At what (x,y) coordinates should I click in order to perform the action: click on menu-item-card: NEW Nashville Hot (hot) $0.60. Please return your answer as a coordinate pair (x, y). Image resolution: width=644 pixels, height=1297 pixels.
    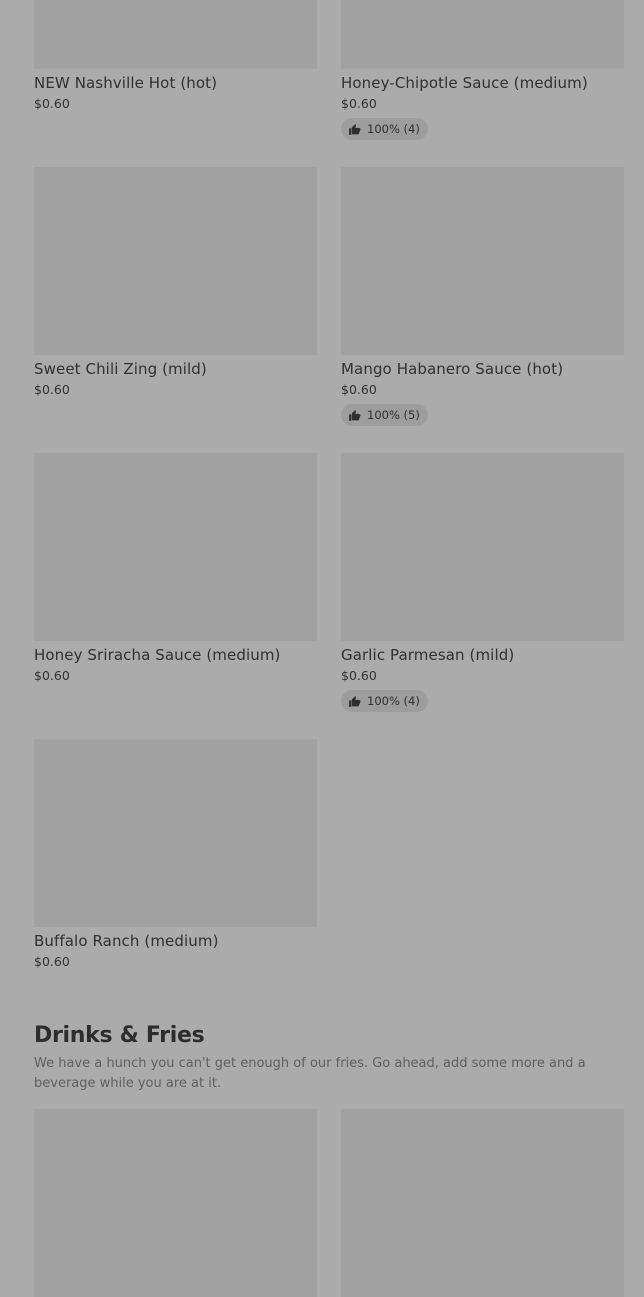
    Looking at the image, I should click on (175, 56).